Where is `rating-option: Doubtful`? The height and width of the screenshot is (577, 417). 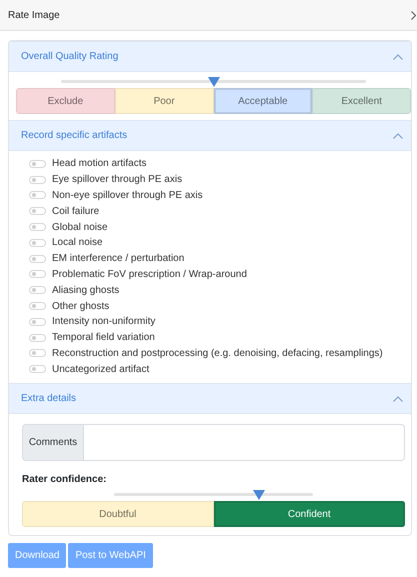 rating-option: Doubtful is located at coordinates (118, 514).